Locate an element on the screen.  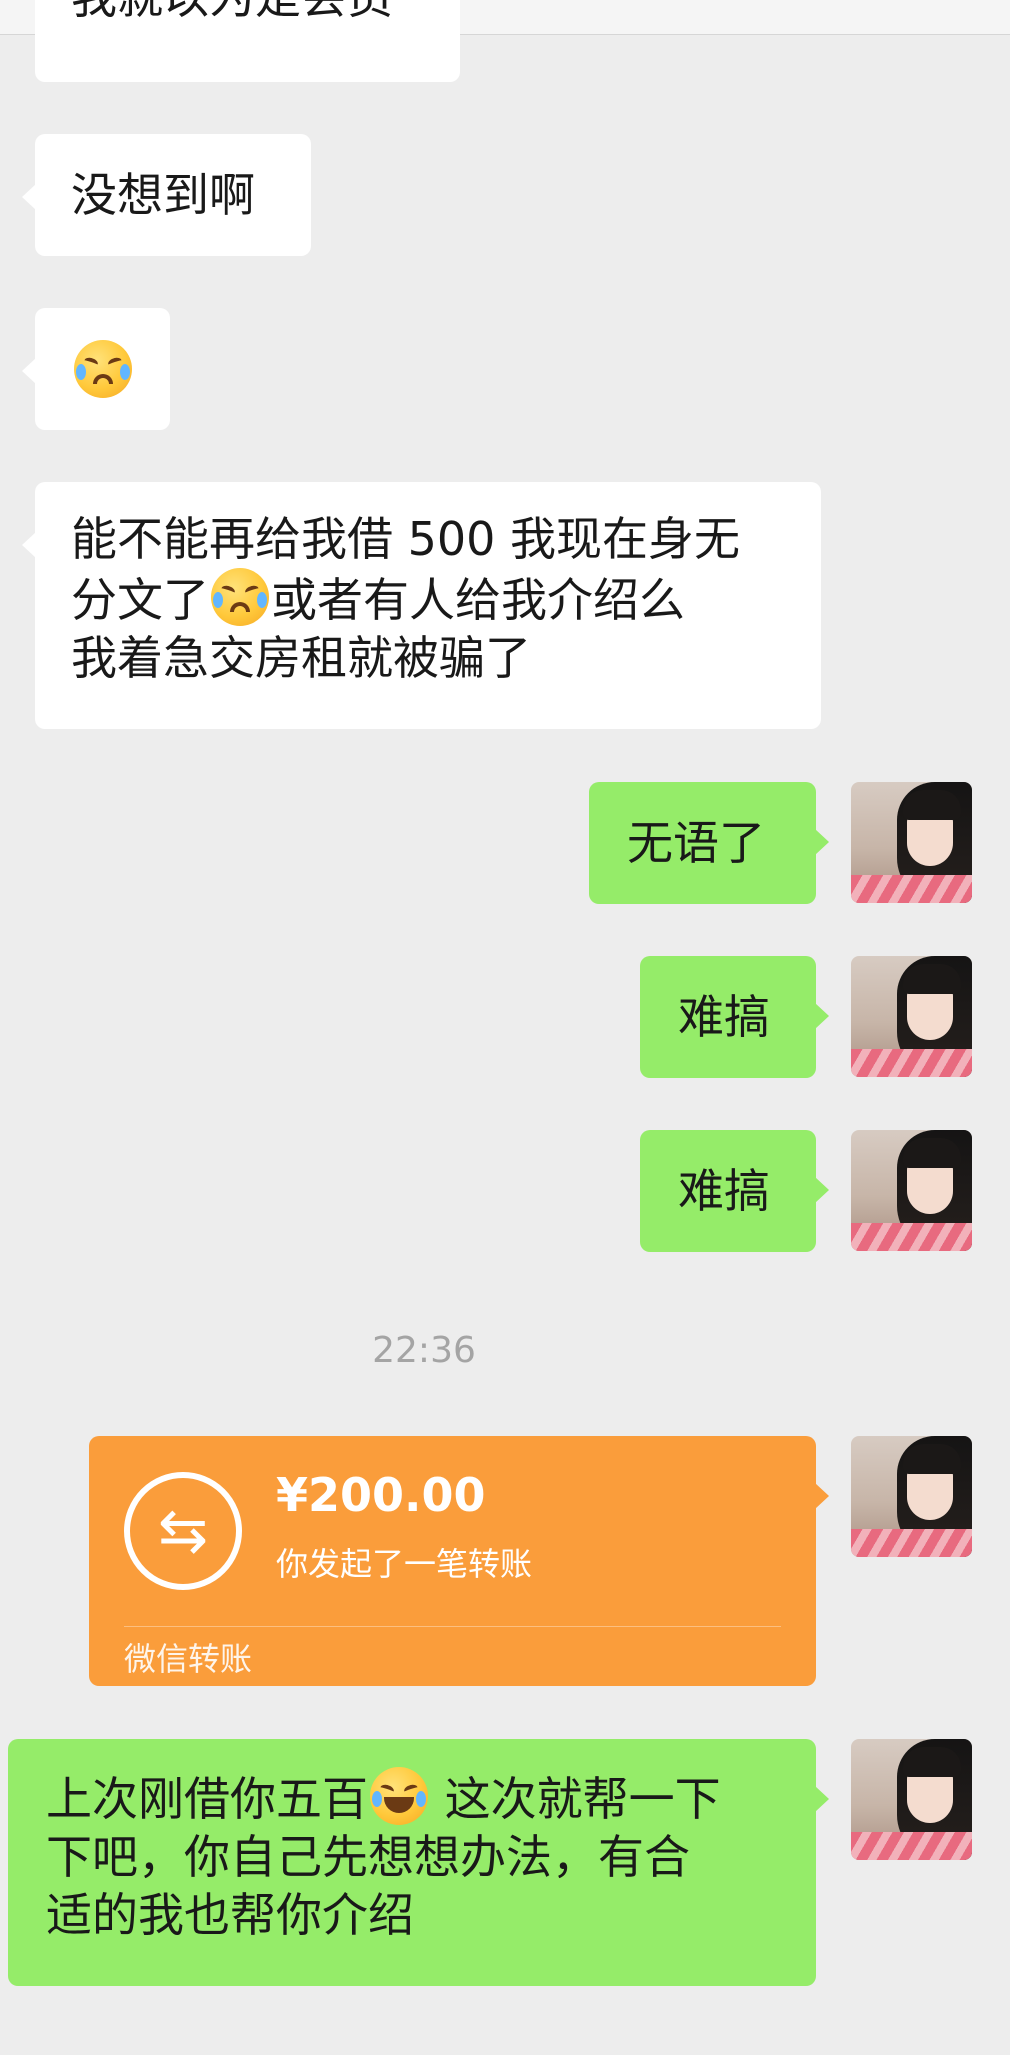
divider is located at coordinates (452, 1626).